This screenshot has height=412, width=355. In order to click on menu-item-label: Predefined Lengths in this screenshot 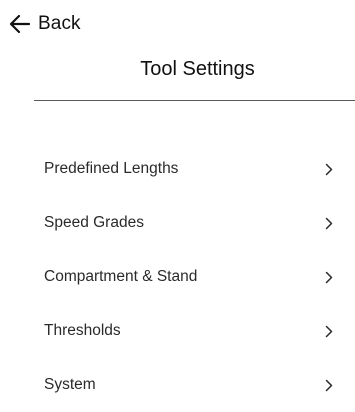, I will do `click(111, 168)`.